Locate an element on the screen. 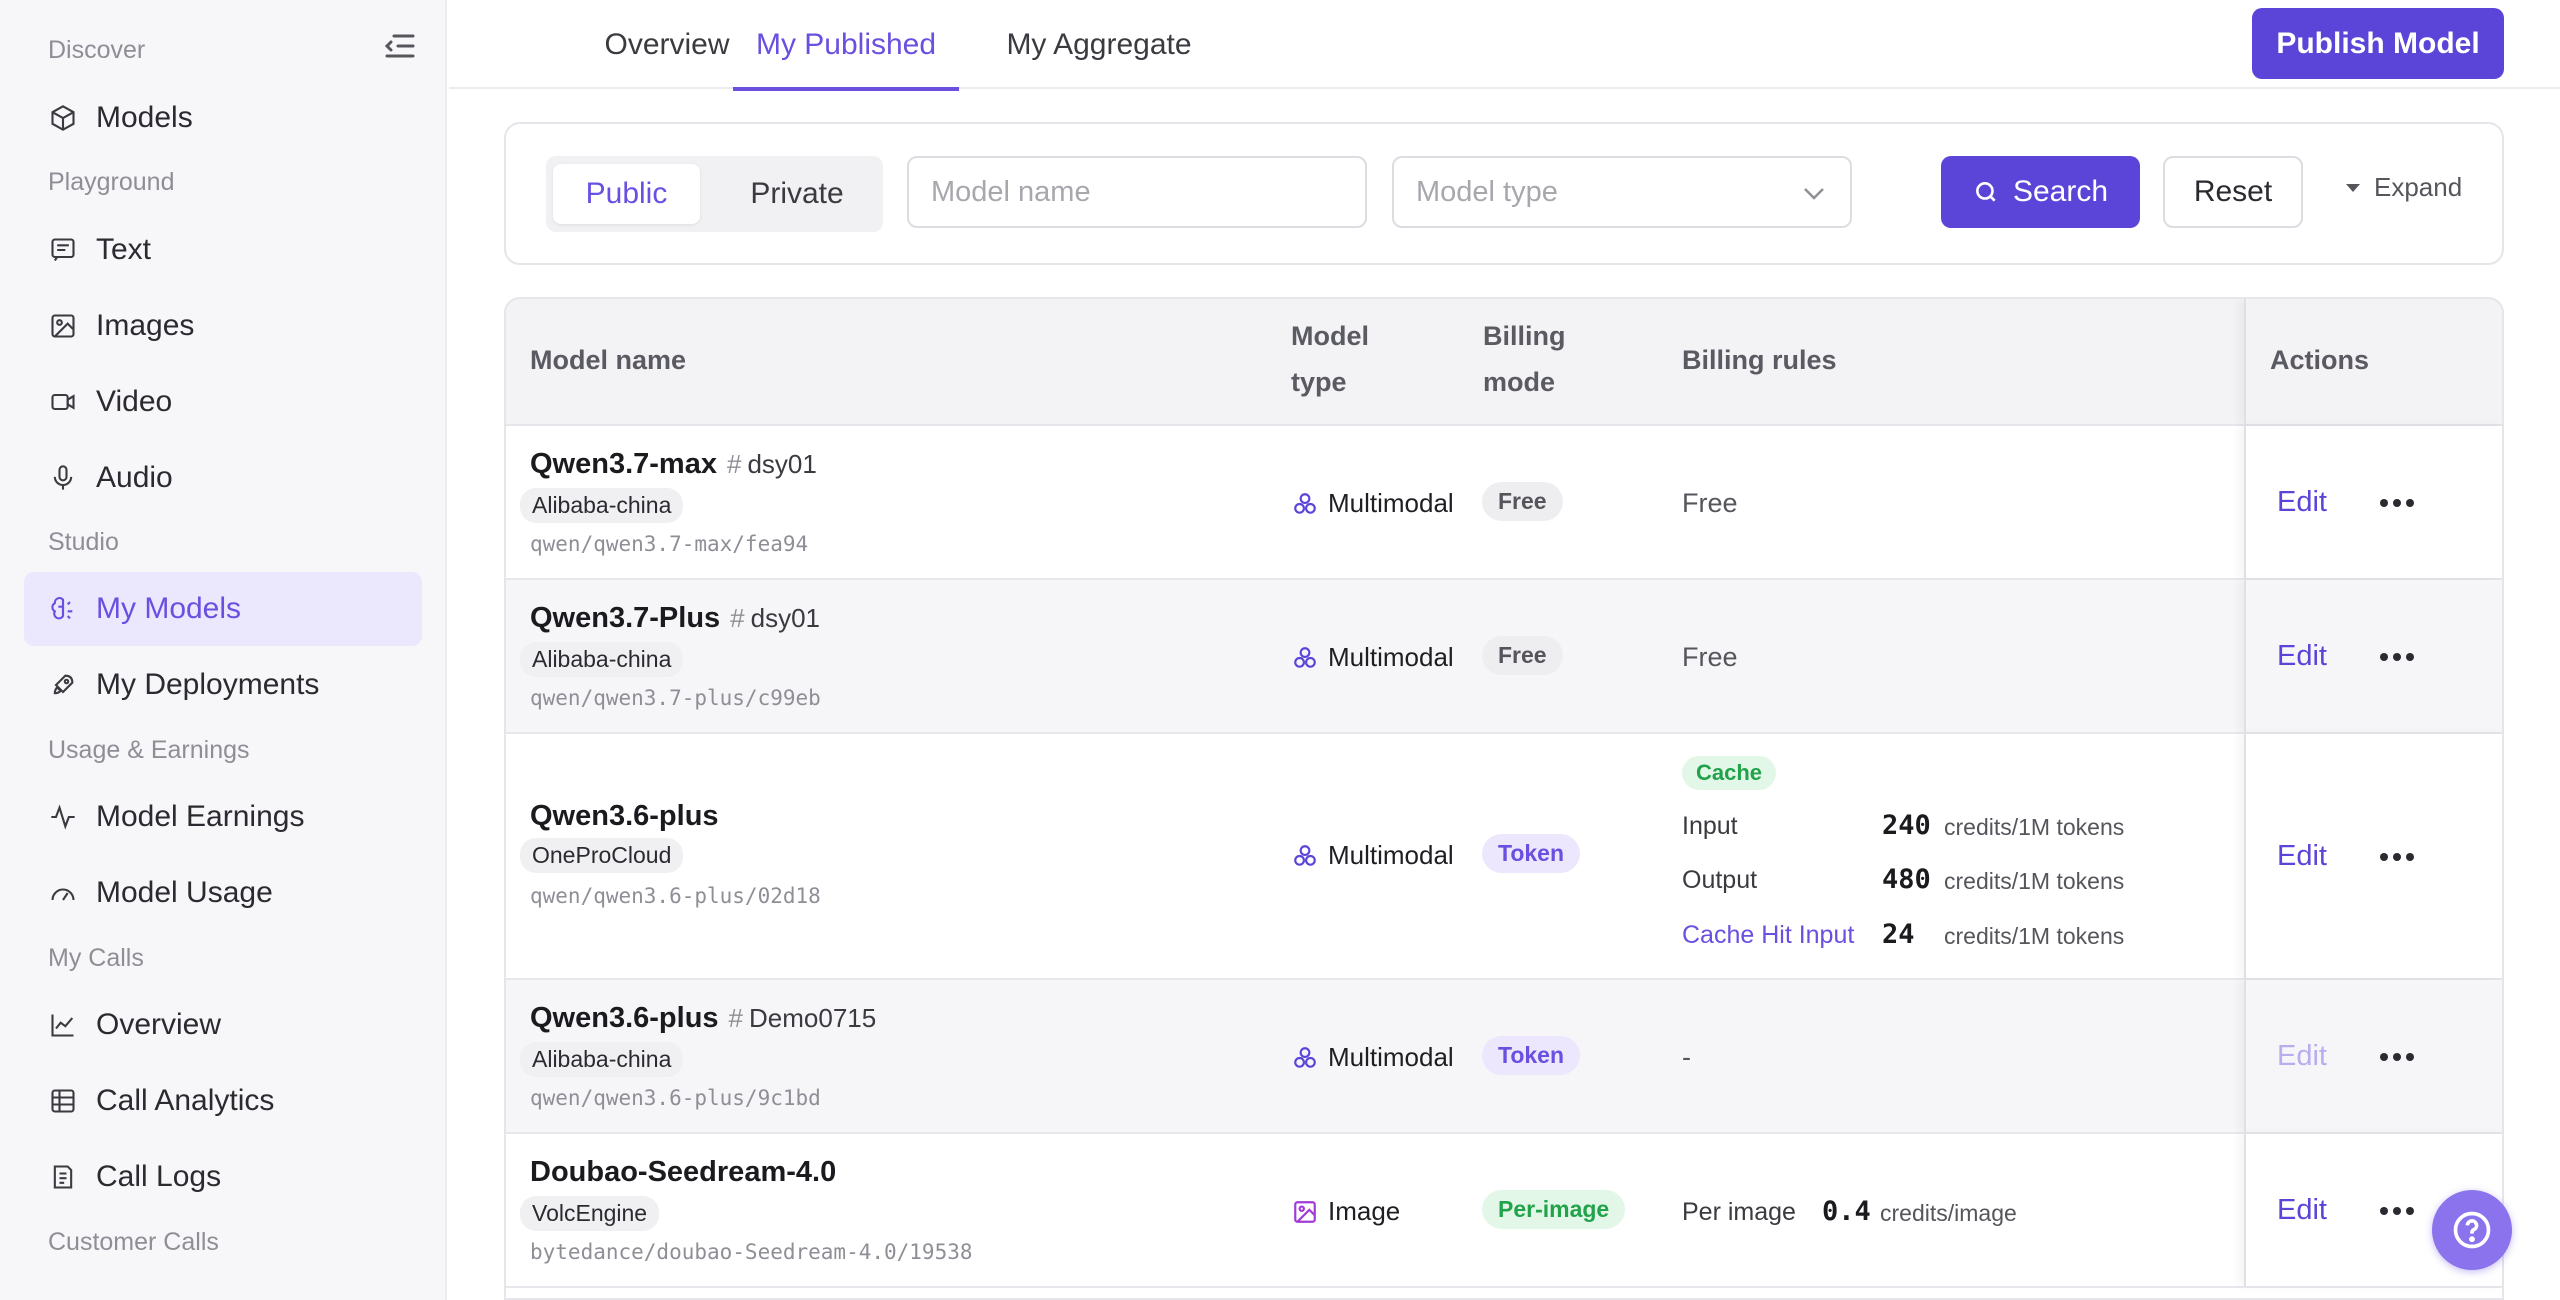  video-icon is located at coordinates (63, 402).